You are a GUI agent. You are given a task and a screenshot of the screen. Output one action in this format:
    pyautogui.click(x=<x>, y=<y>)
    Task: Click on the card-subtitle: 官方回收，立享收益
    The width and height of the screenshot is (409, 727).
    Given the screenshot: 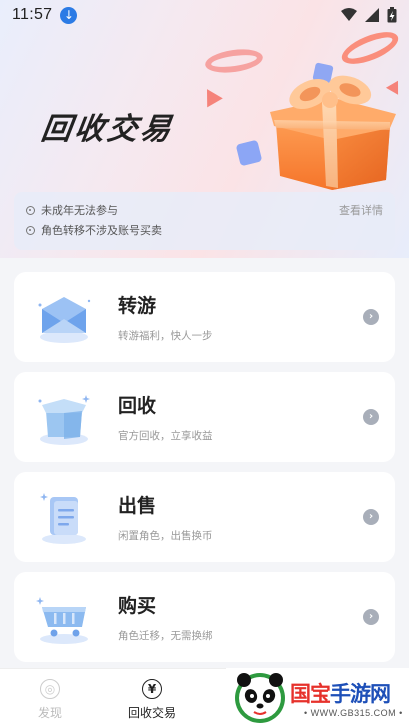 What is the action you would take?
    pyautogui.click(x=165, y=436)
    